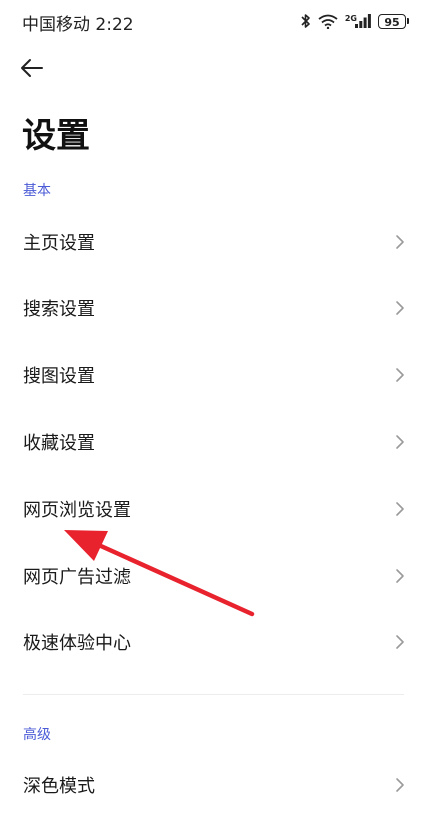  What do you see at coordinates (59, 376) in the screenshot?
I see `settings-item-label: 搜图设置` at bounding box center [59, 376].